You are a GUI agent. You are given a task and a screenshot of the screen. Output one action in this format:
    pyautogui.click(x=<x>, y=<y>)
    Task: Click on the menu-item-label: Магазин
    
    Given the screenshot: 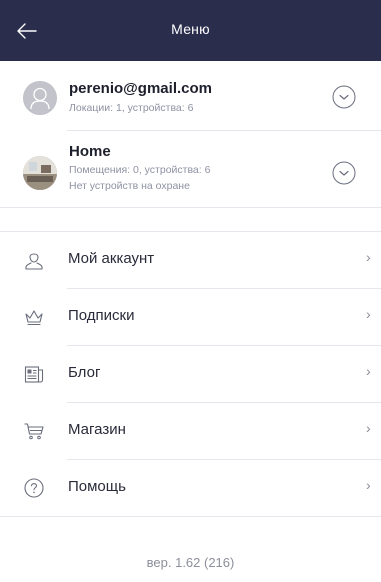 What is the action you would take?
    pyautogui.click(x=97, y=429)
    